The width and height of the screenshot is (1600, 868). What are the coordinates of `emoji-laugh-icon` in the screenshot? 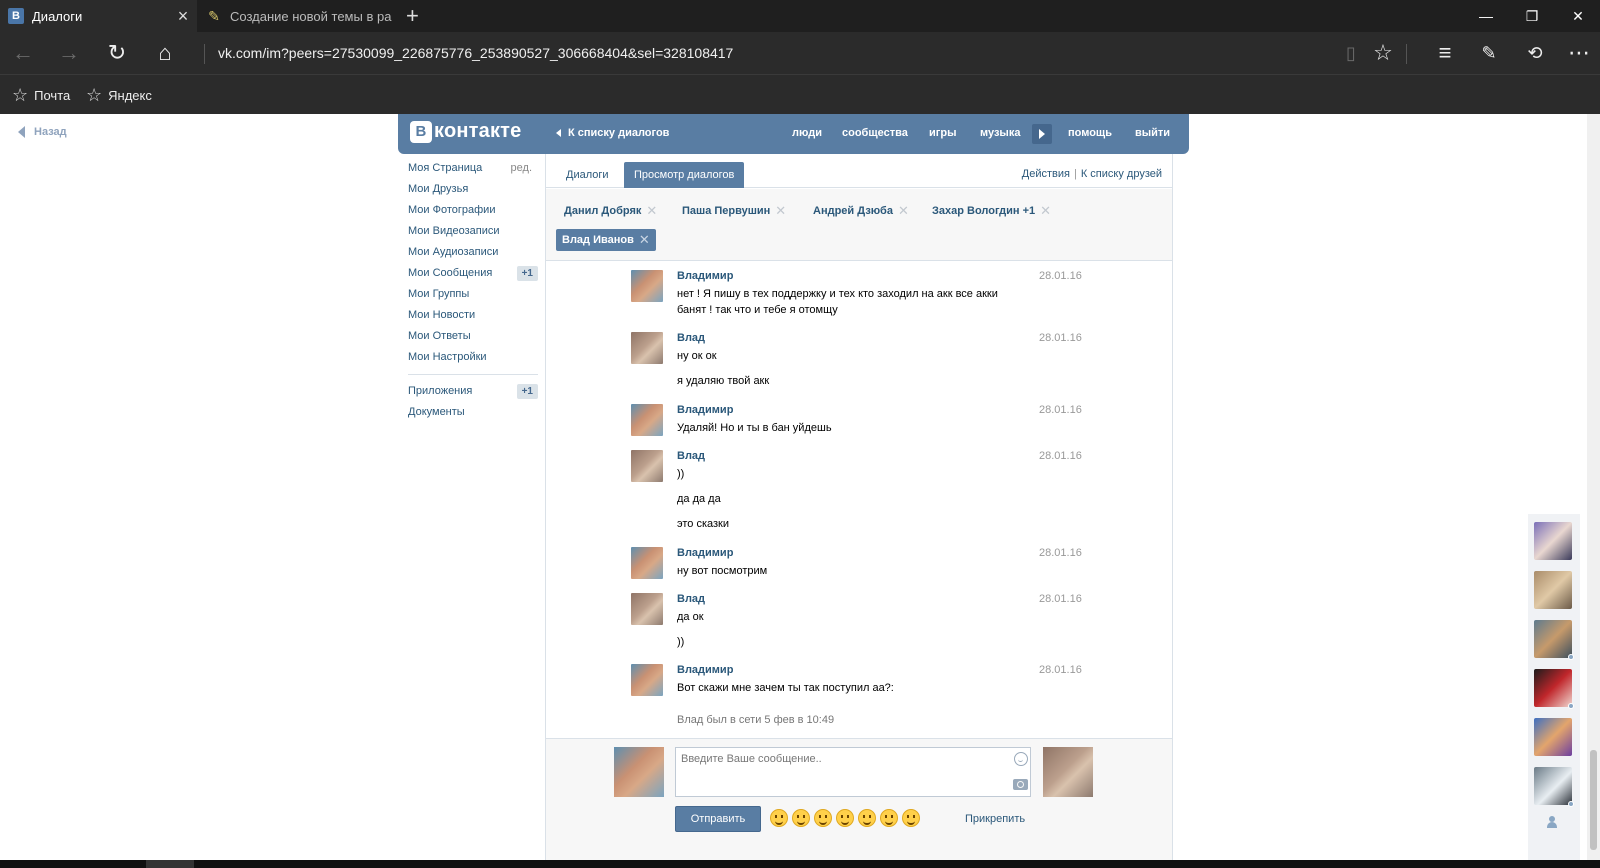 It's located at (779, 818).